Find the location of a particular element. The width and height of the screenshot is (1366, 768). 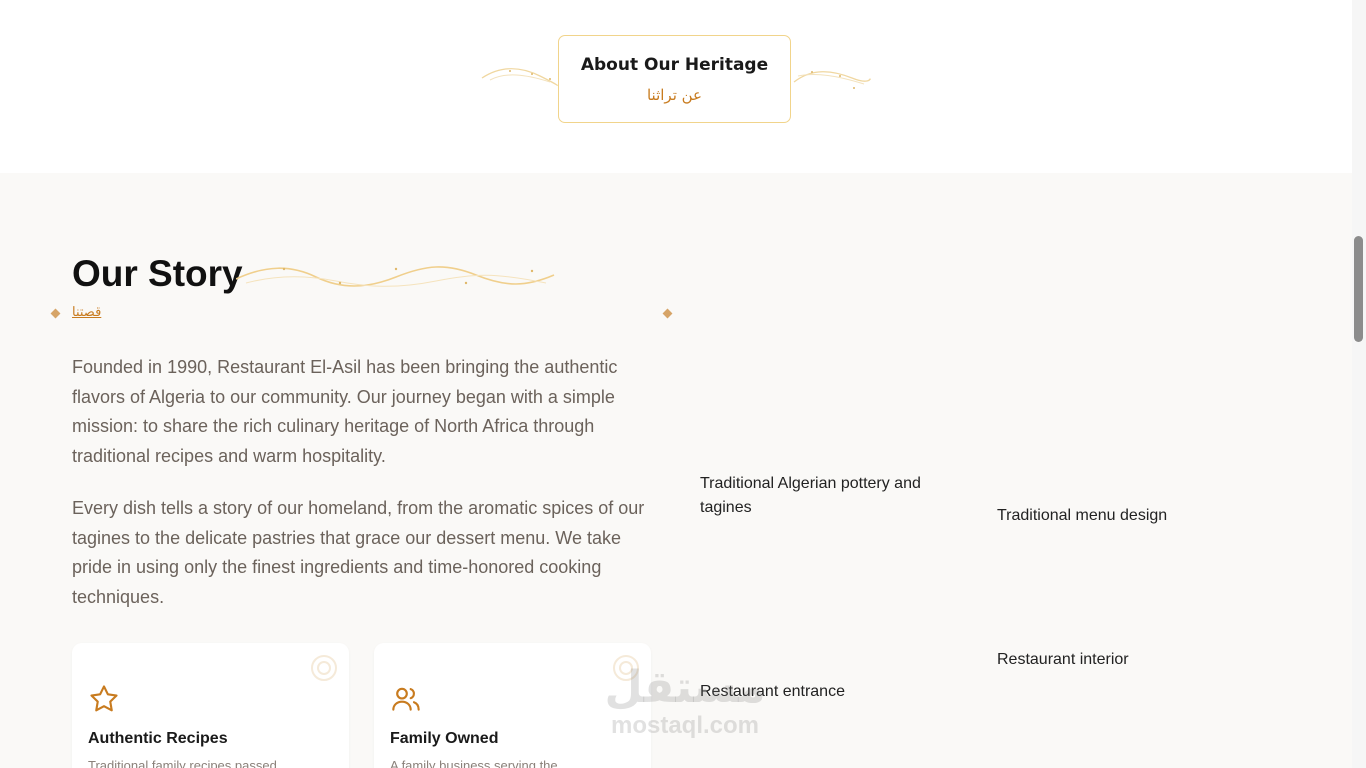

users-icon is located at coordinates (406, 701).